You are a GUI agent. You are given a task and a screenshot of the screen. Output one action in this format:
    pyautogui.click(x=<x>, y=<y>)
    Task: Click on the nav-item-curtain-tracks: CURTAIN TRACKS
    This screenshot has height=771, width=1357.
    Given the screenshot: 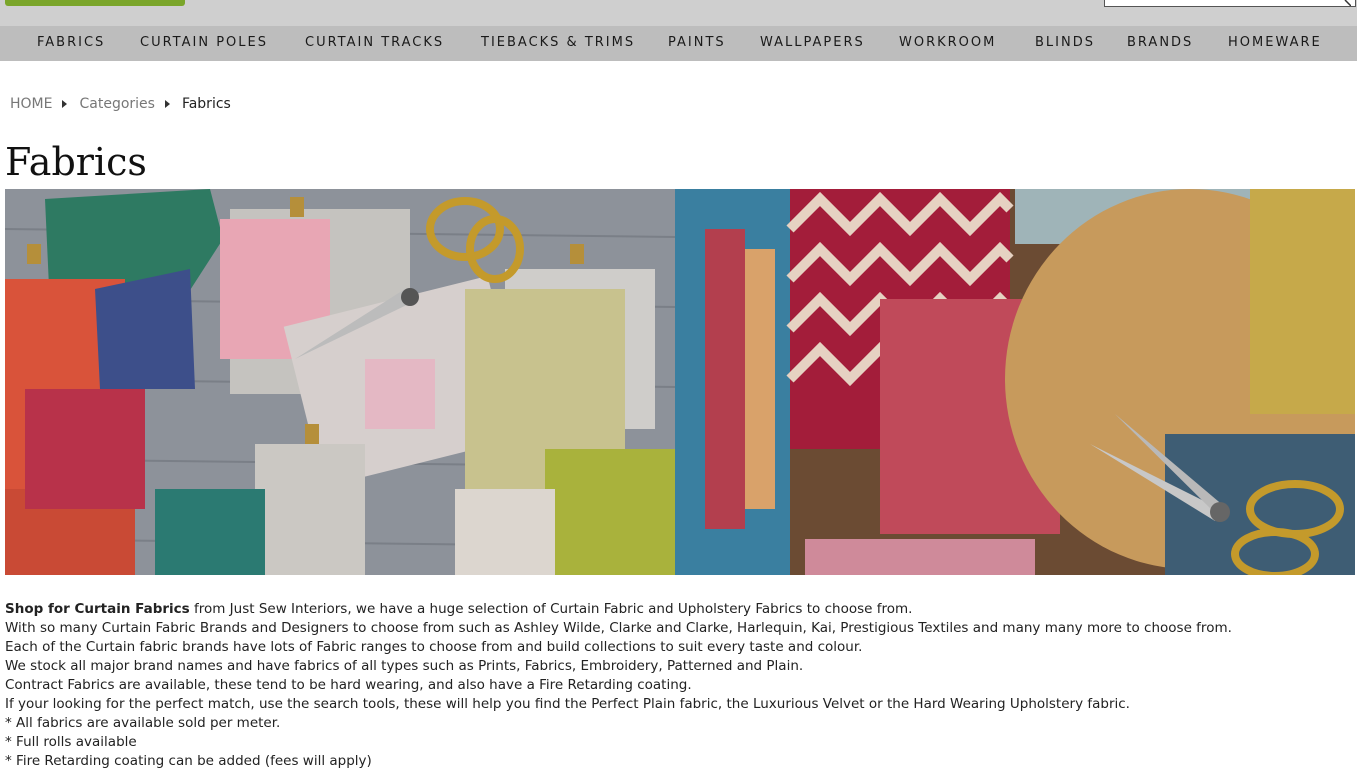 What is the action you would take?
    pyautogui.click(x=374, y=43)
    